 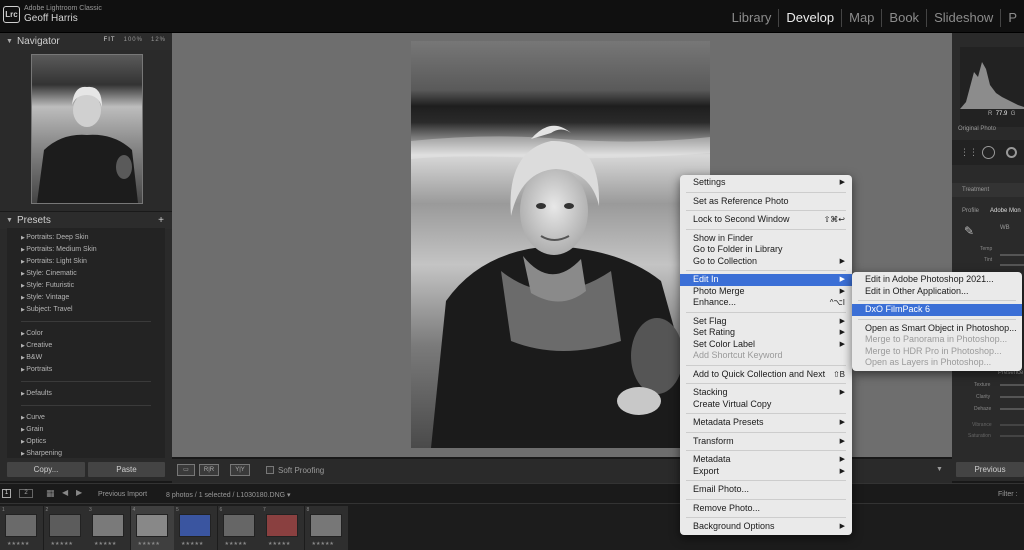 I want to click on saturation-slider, so click(x=1012, y=436).